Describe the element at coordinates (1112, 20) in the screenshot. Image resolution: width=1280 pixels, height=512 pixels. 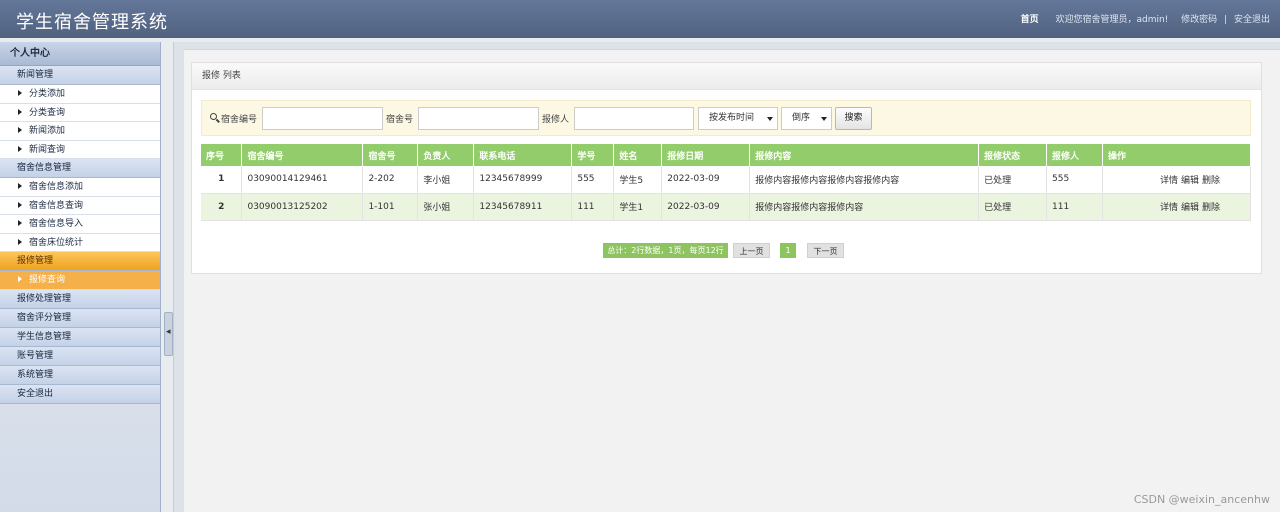
I see `welcome-text: 欢迎您宿舍管理员，admin!` at that location.